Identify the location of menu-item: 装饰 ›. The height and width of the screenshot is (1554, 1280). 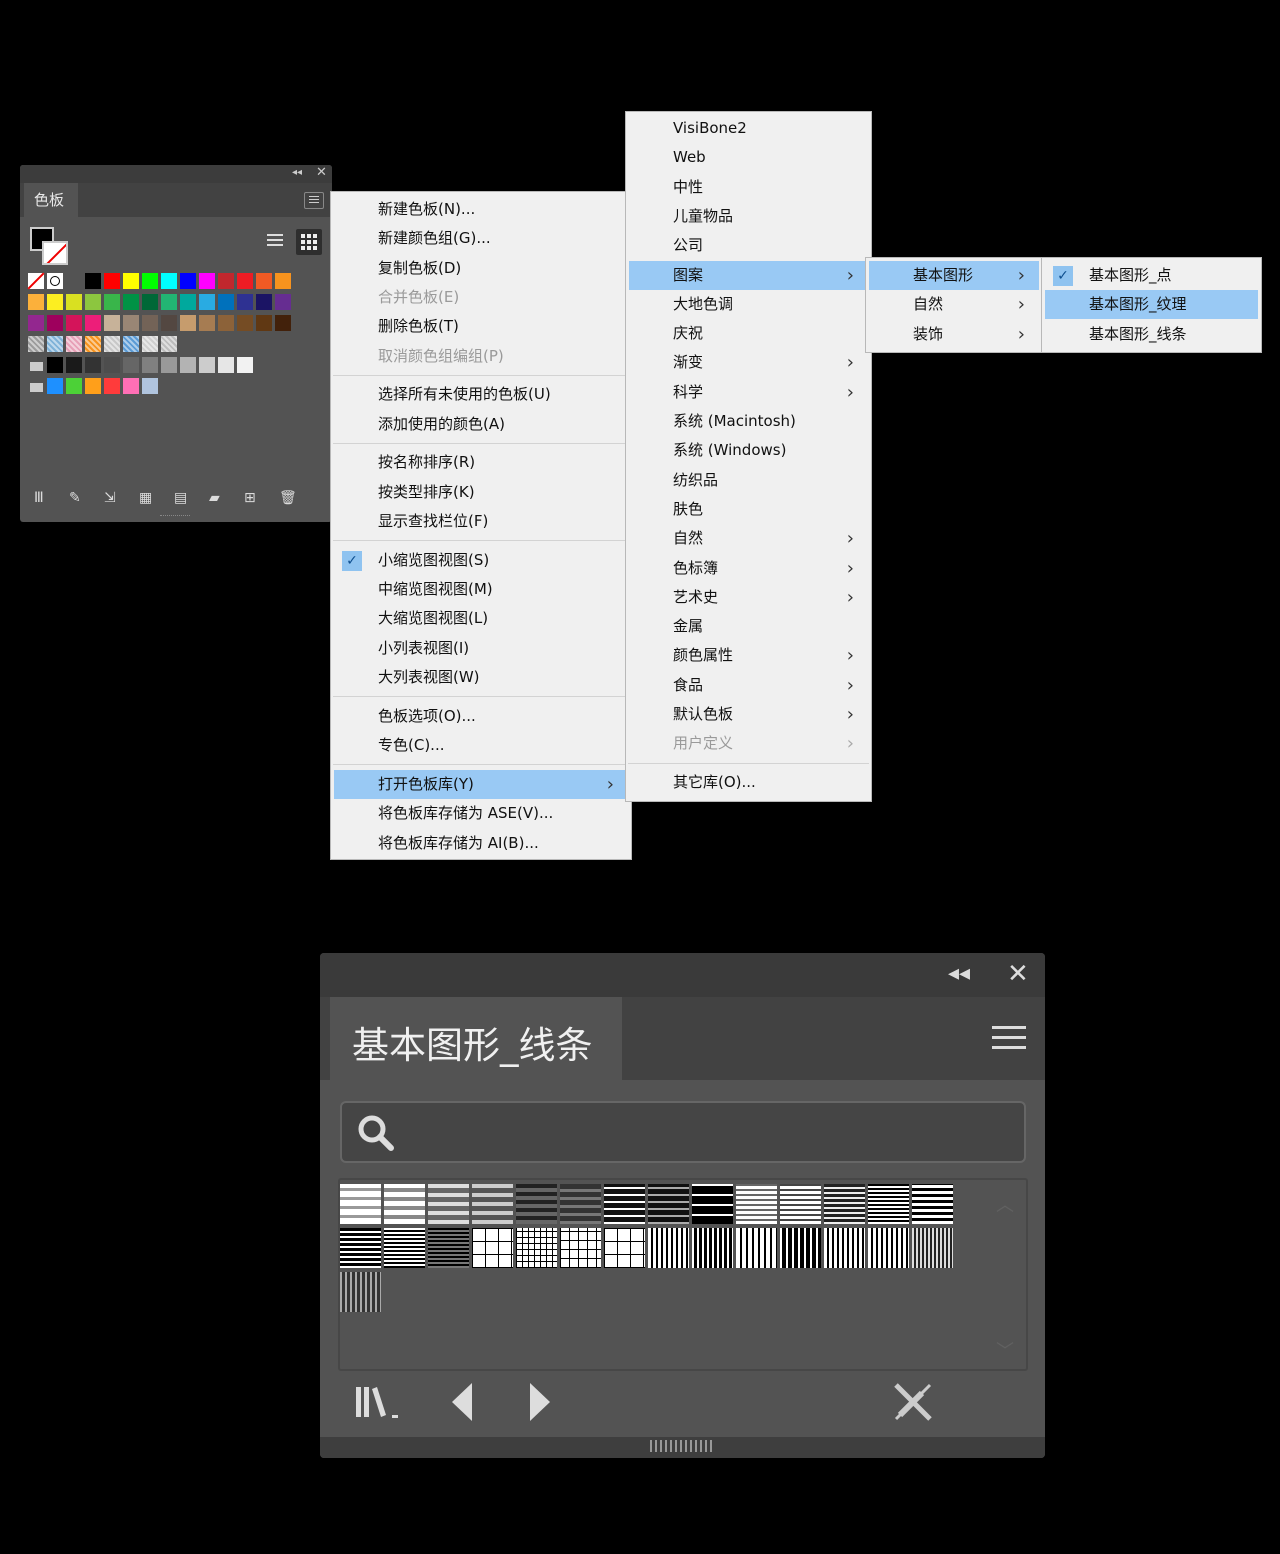
(954, 334).